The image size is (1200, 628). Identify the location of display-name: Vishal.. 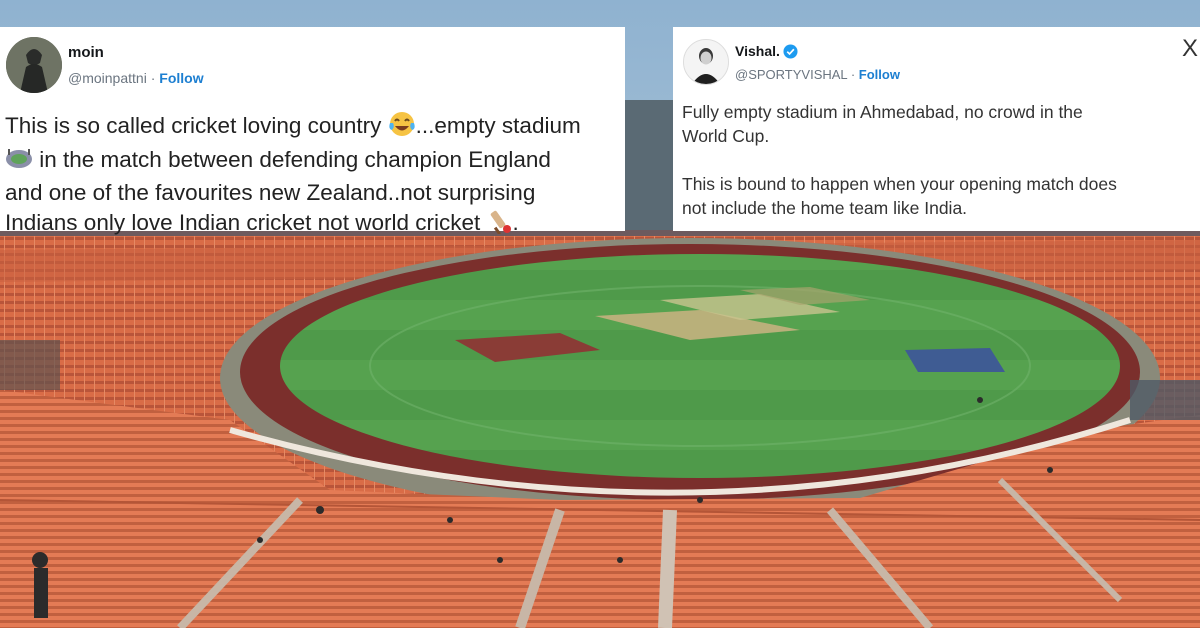
(766, 51).